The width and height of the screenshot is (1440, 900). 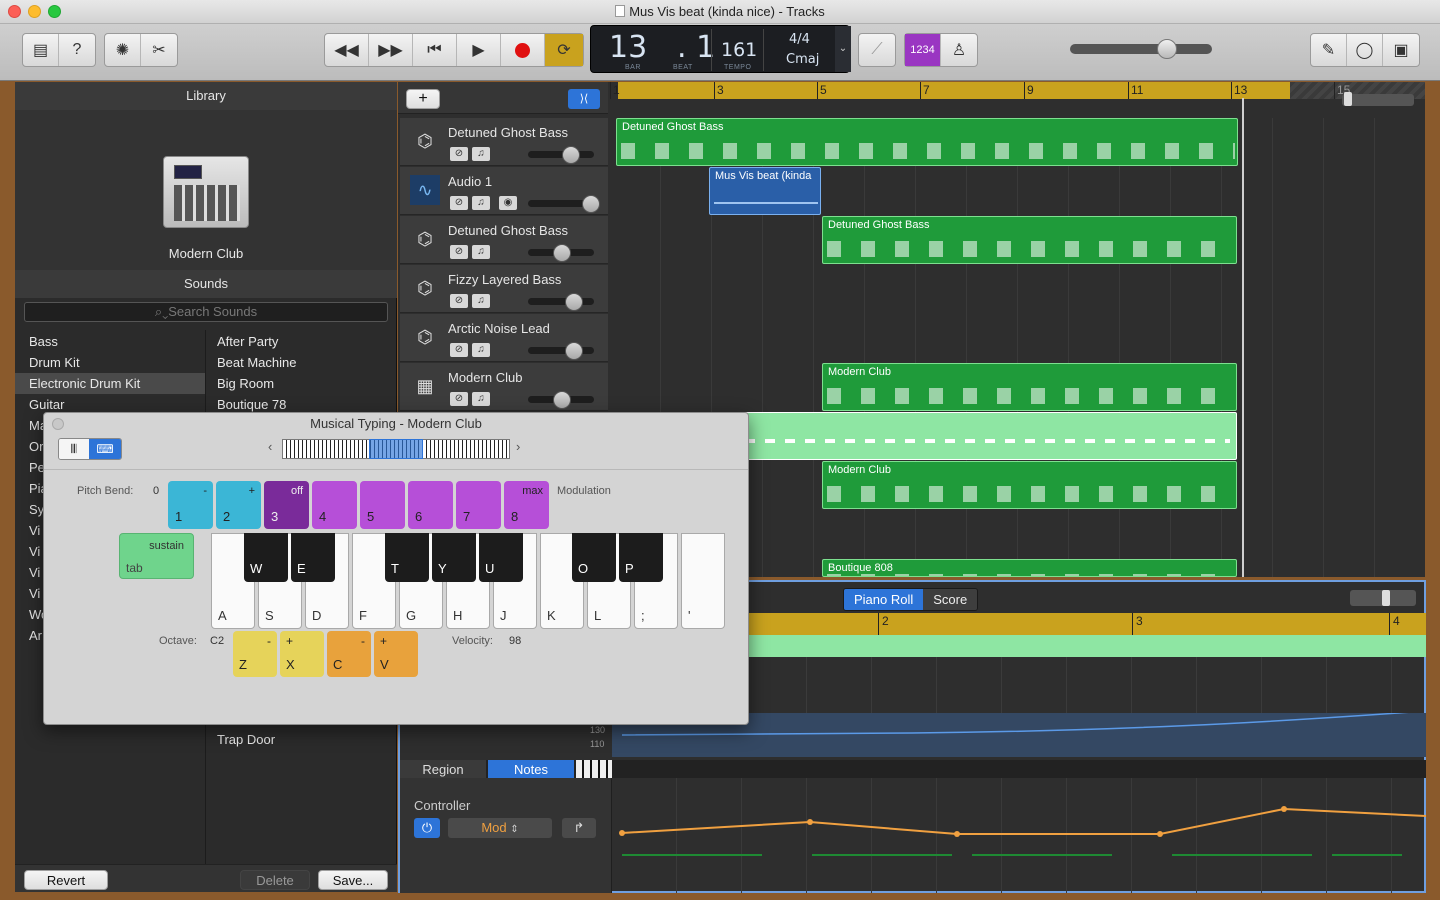 What do you see at coordinates (302, 362) in the screenshot?
I see `patch-item: Beat Machine` at bounding box center [302, 362].